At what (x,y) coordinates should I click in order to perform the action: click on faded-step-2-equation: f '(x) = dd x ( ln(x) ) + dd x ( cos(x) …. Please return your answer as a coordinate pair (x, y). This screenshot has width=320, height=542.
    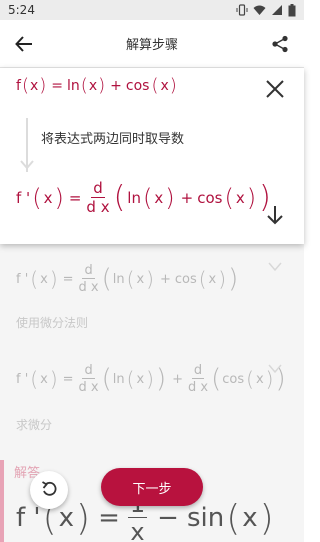
    Looking at the image, I should click on (151, 379).